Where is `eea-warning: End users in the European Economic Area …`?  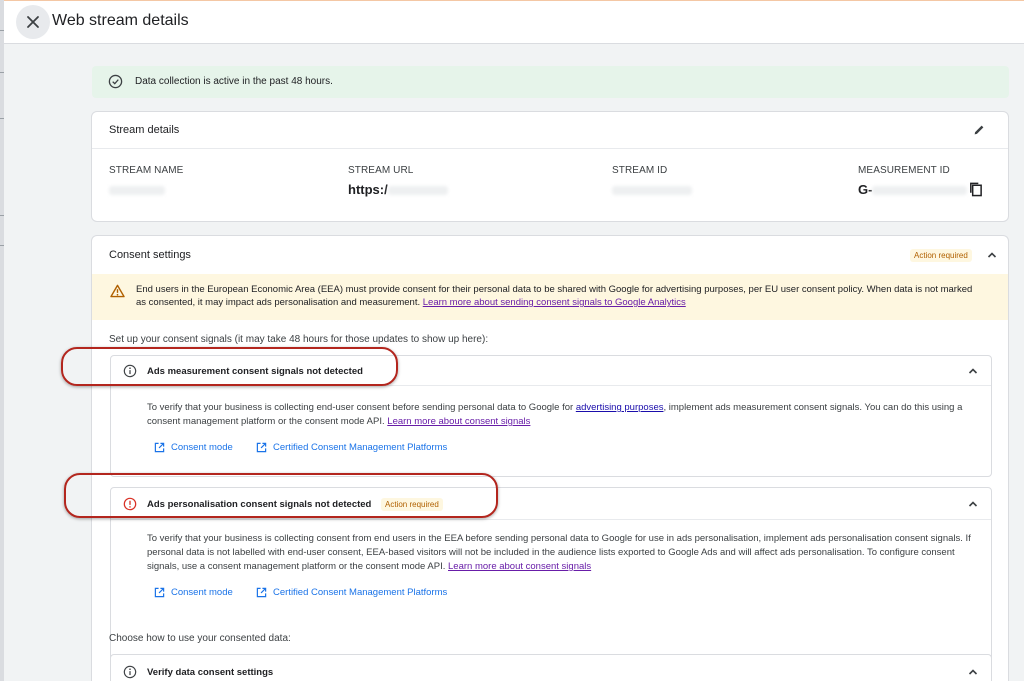
eea-warning: End users in the European Economic Area … is located at coordinates (550, 297).